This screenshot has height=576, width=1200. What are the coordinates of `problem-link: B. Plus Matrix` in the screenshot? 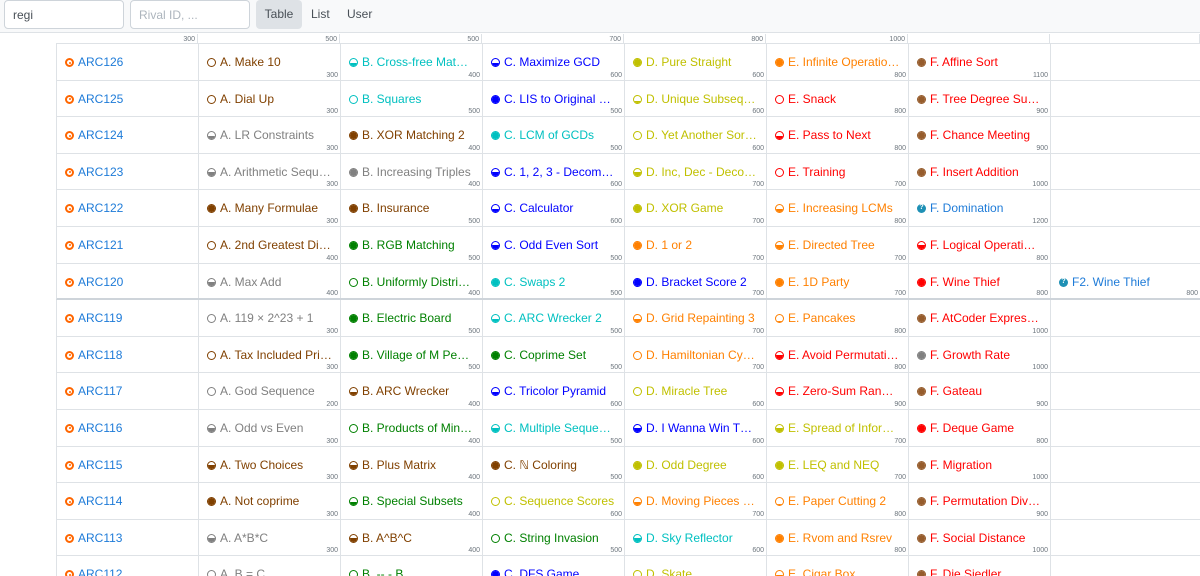 It's located at (411, 465).